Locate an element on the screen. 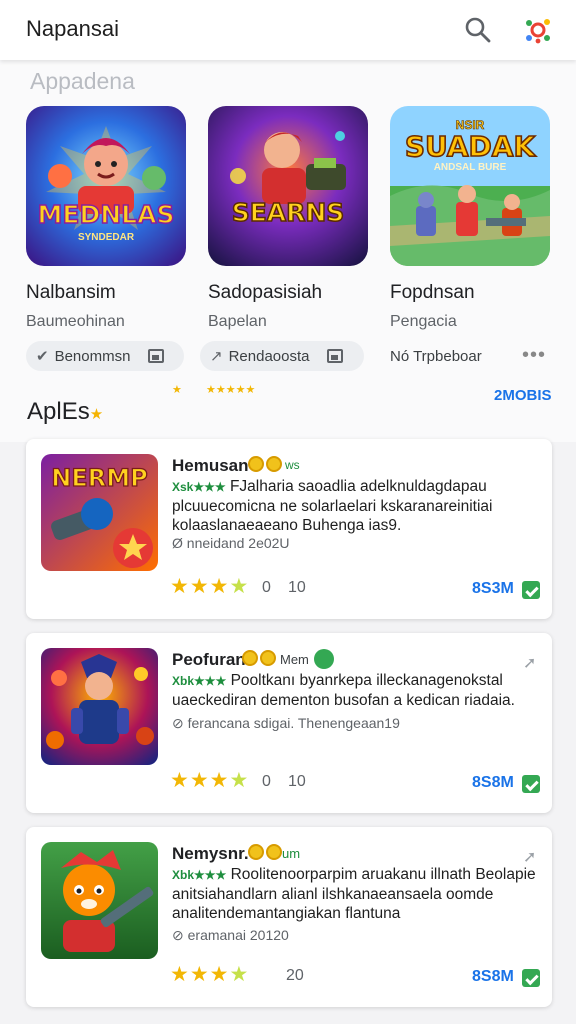 This screenshot has height=1024, width=576. apps-section-title: AplEs★ is located at coordinates (65, 412).